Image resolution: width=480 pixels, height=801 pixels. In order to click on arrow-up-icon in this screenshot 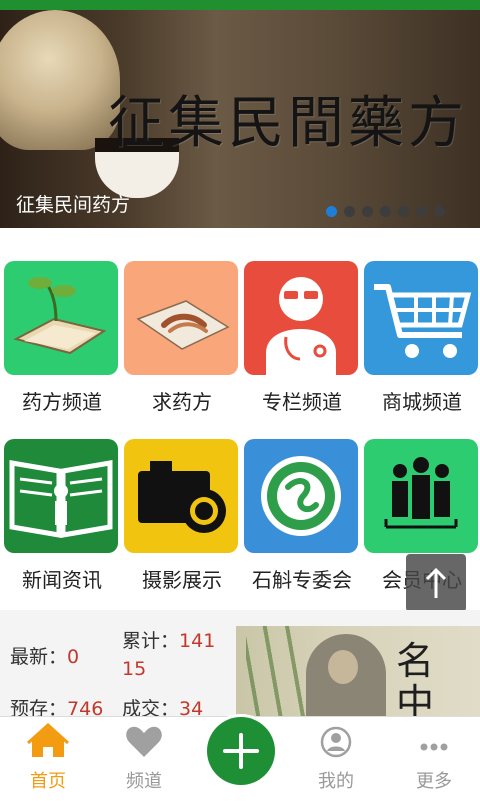, I will do `click(436, 582)`.